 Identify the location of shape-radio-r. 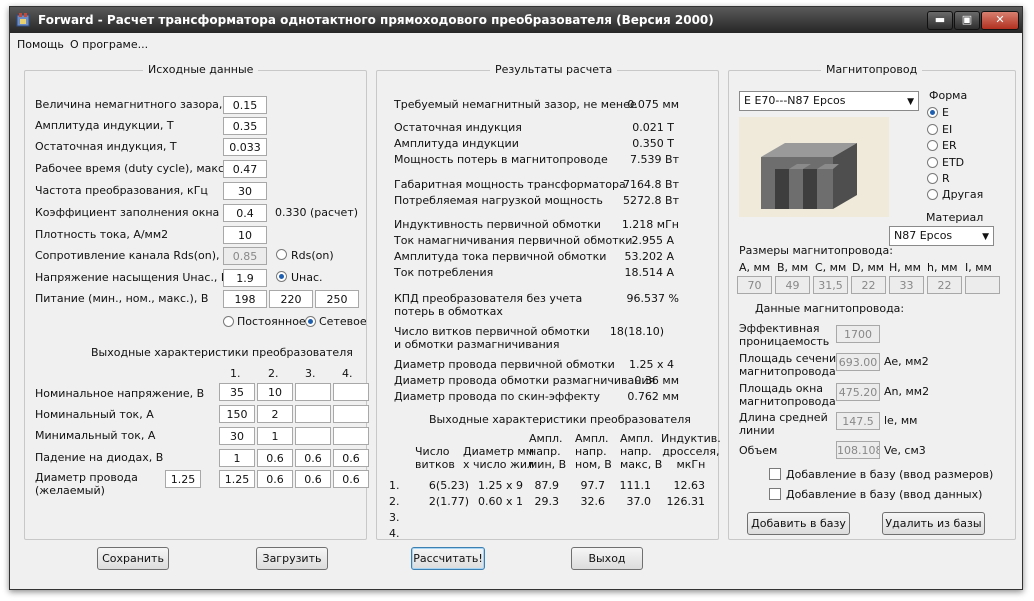
(932, 178).